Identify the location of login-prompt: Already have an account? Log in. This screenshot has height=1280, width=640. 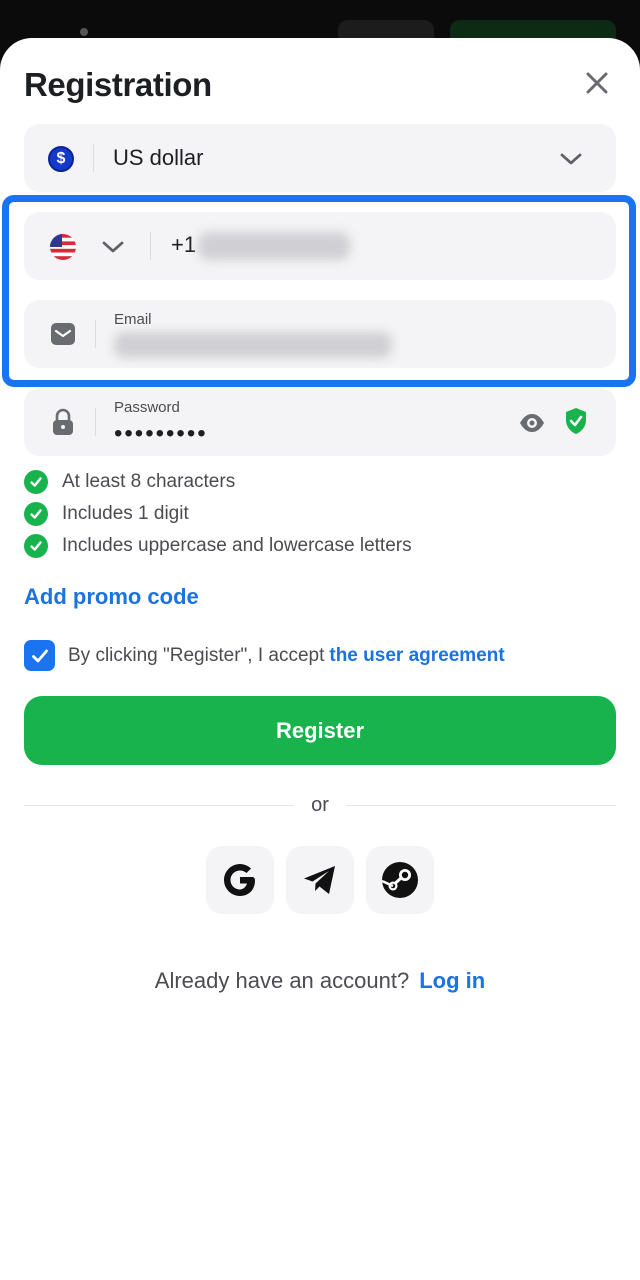
(320, 981).